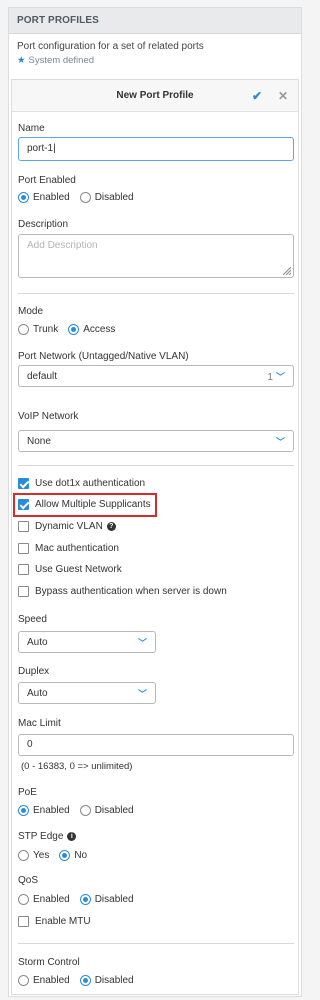  I want to click on poe-label: PoE, so click(27, 792).